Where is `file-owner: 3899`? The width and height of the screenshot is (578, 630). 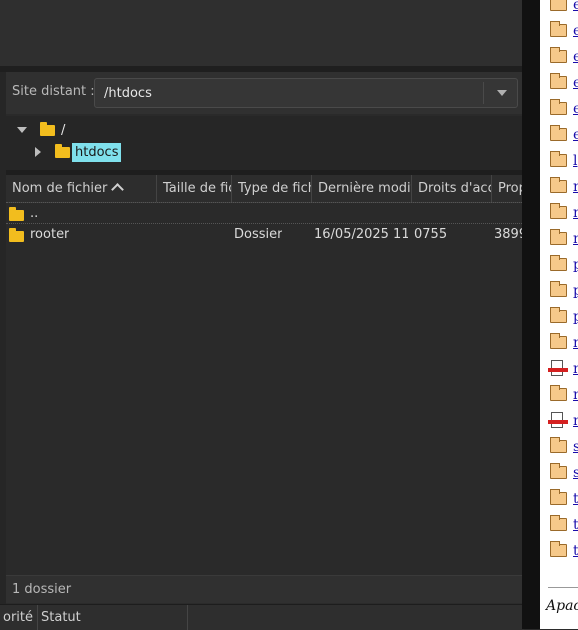 file-owner: 3899 is located at coordinates (508, 234).